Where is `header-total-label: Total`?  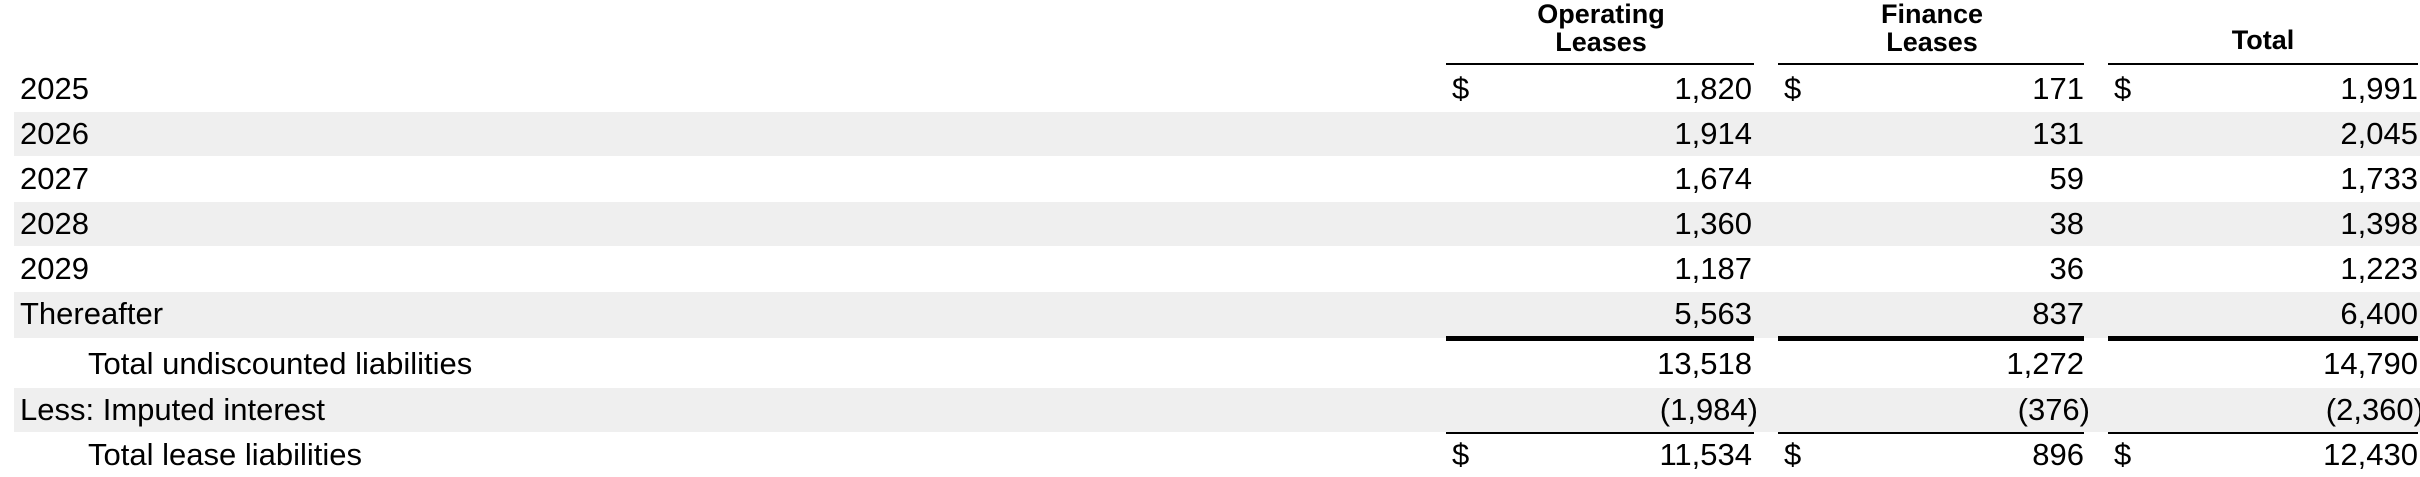
header-total-label: Total is located at coordinates (2263, 40).